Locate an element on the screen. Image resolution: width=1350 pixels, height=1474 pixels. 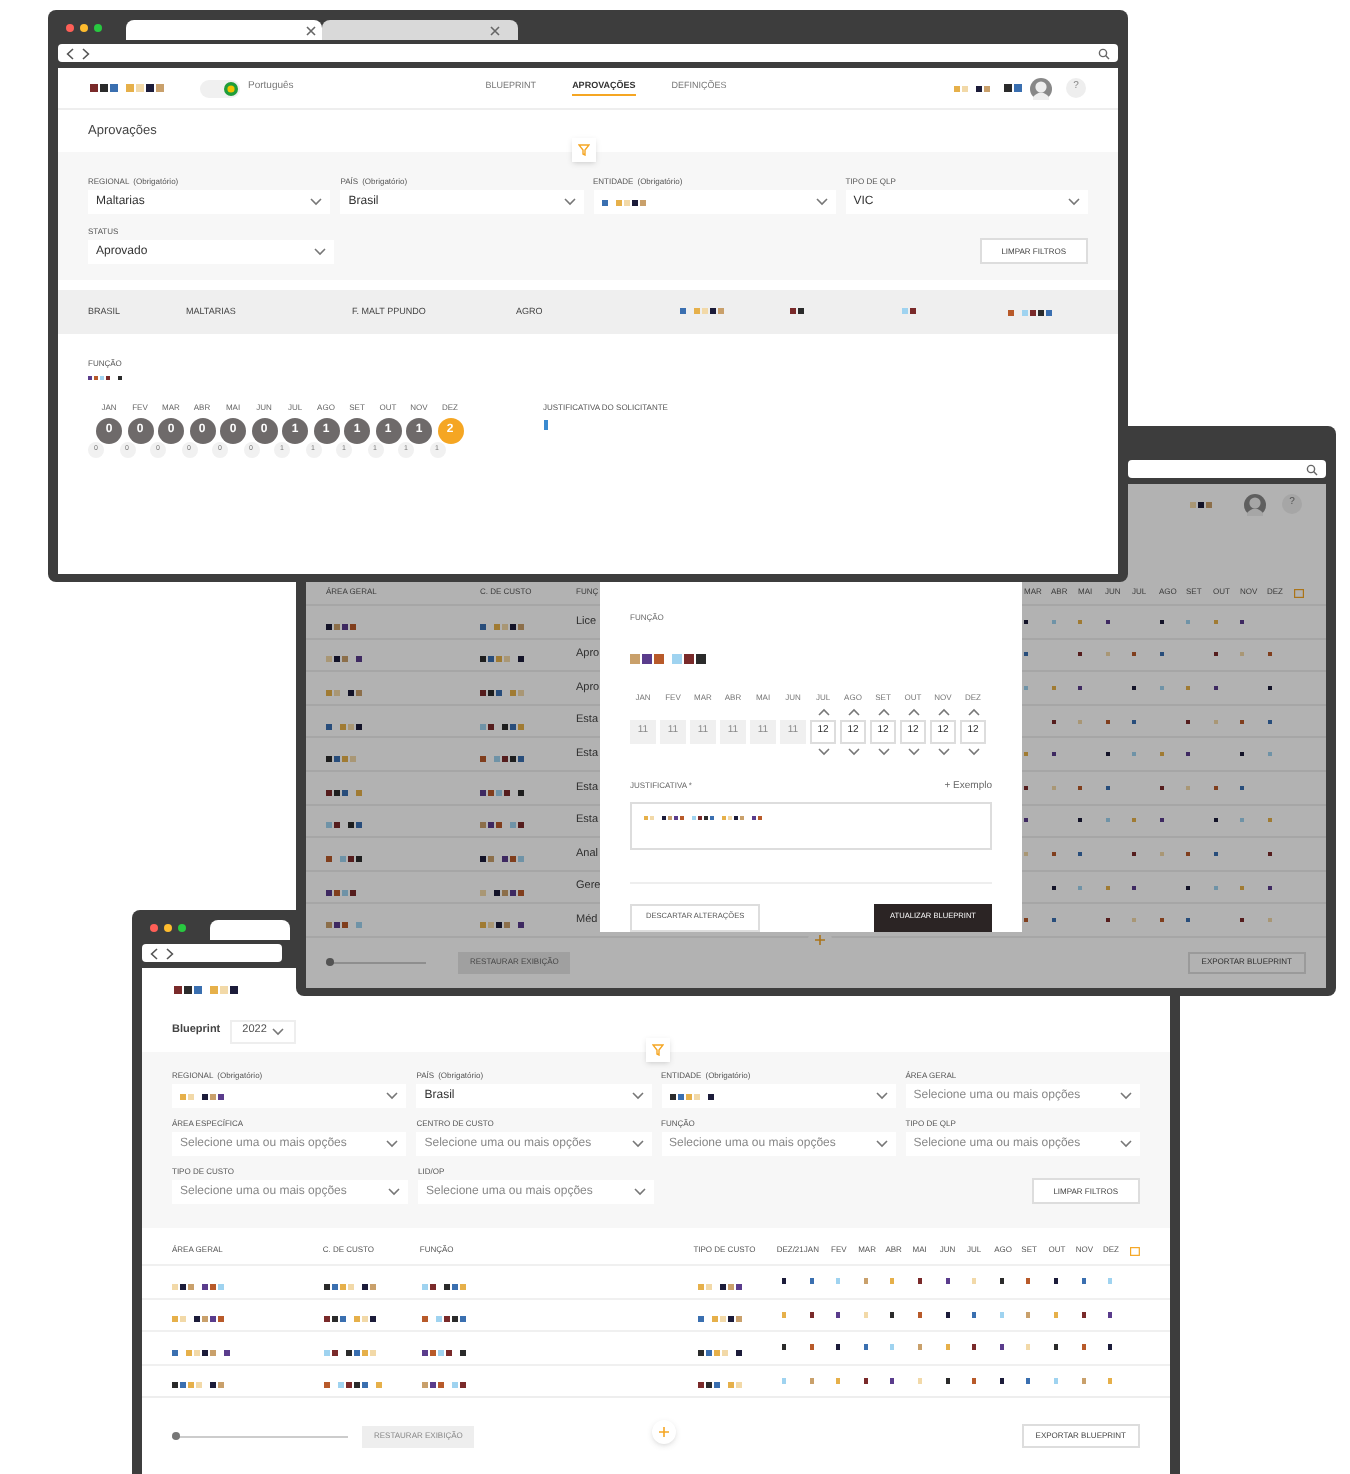
justification-field is located at coordinates (811, 825).